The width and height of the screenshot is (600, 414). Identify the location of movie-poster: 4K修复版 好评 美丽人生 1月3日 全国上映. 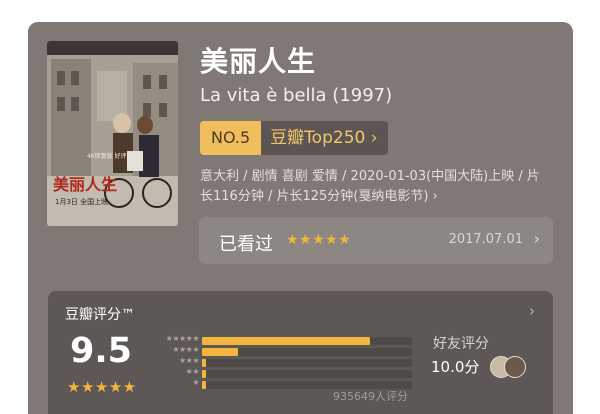
(112, 133).